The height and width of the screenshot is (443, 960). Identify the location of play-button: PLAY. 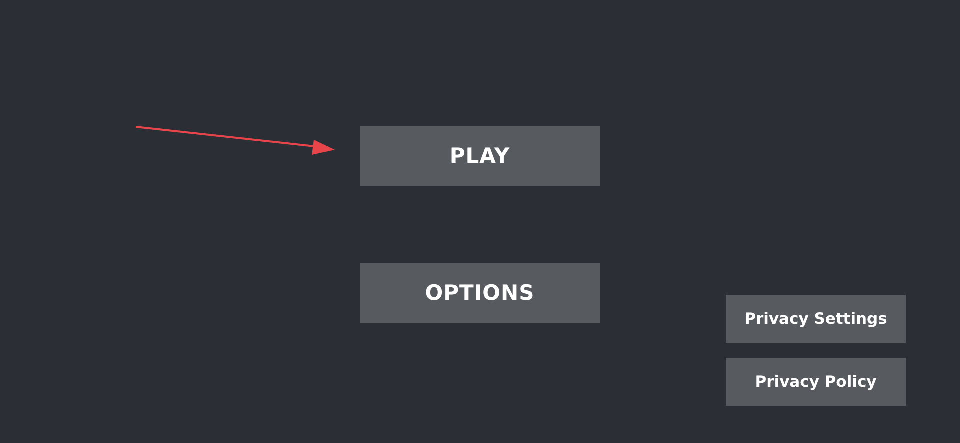
(480, 156).